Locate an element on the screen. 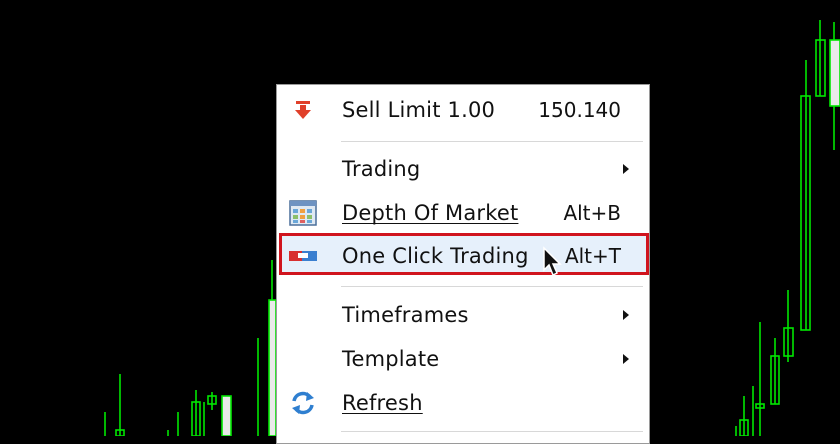  refresh-icon is located at coordinates (303, 403).